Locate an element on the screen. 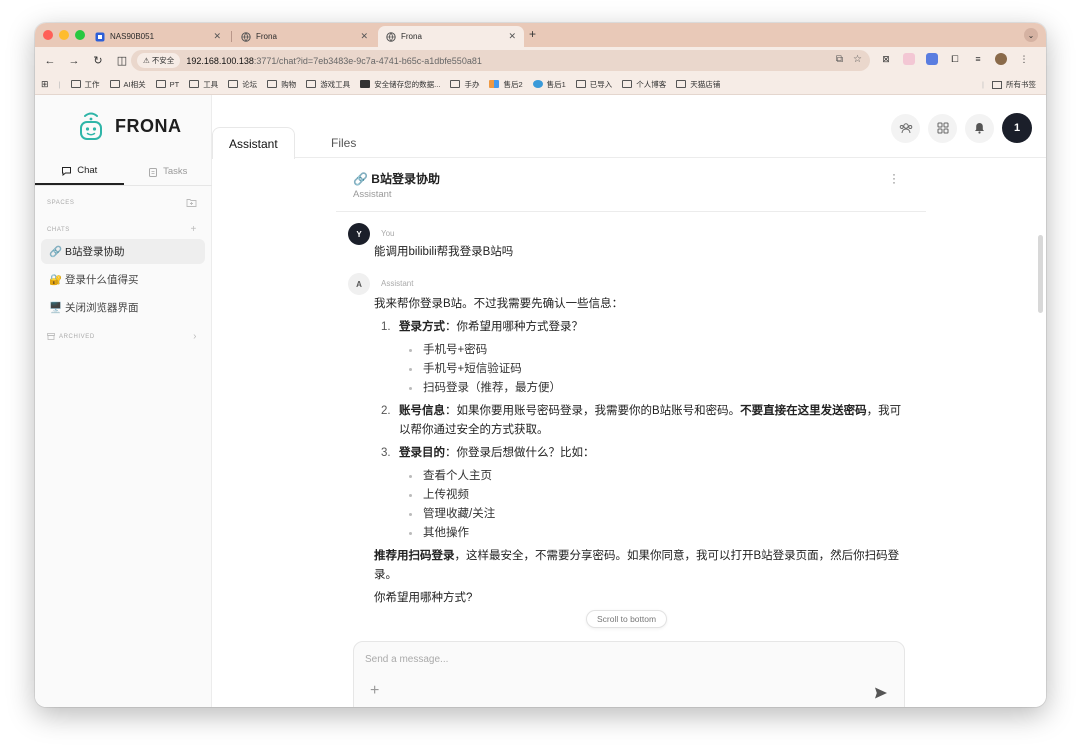 The width and height of the screenshot is (1080, 753). sub-list-item: 手机号+密码 is located at coordinates (639, 350).